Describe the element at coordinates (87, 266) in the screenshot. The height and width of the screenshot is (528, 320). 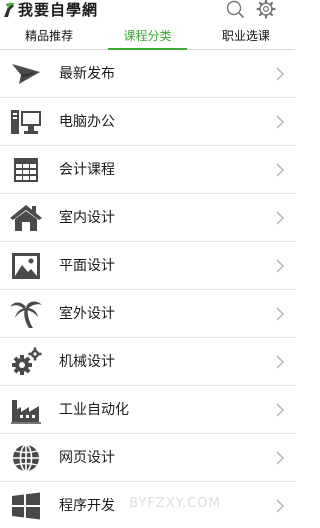
I see `list-item-label: 平面设计` at that location.